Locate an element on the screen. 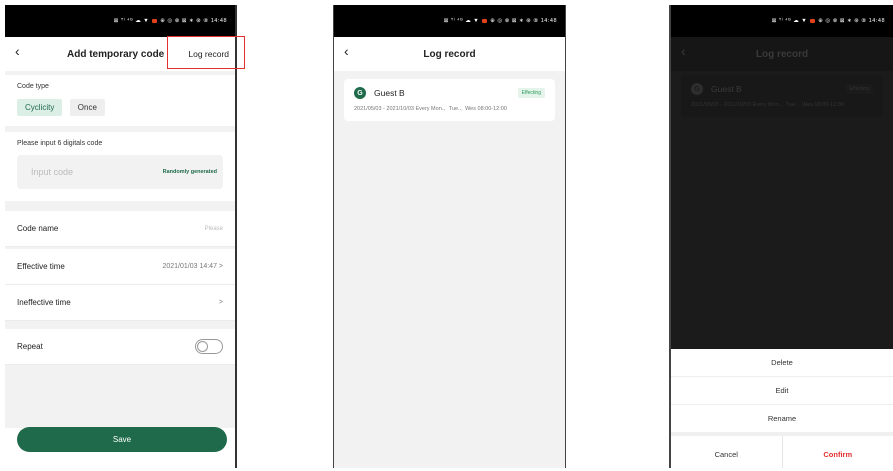 The height and width of the screenshot is (471, 893). repeat-row: Repeat is located at coordinates (120, 347).